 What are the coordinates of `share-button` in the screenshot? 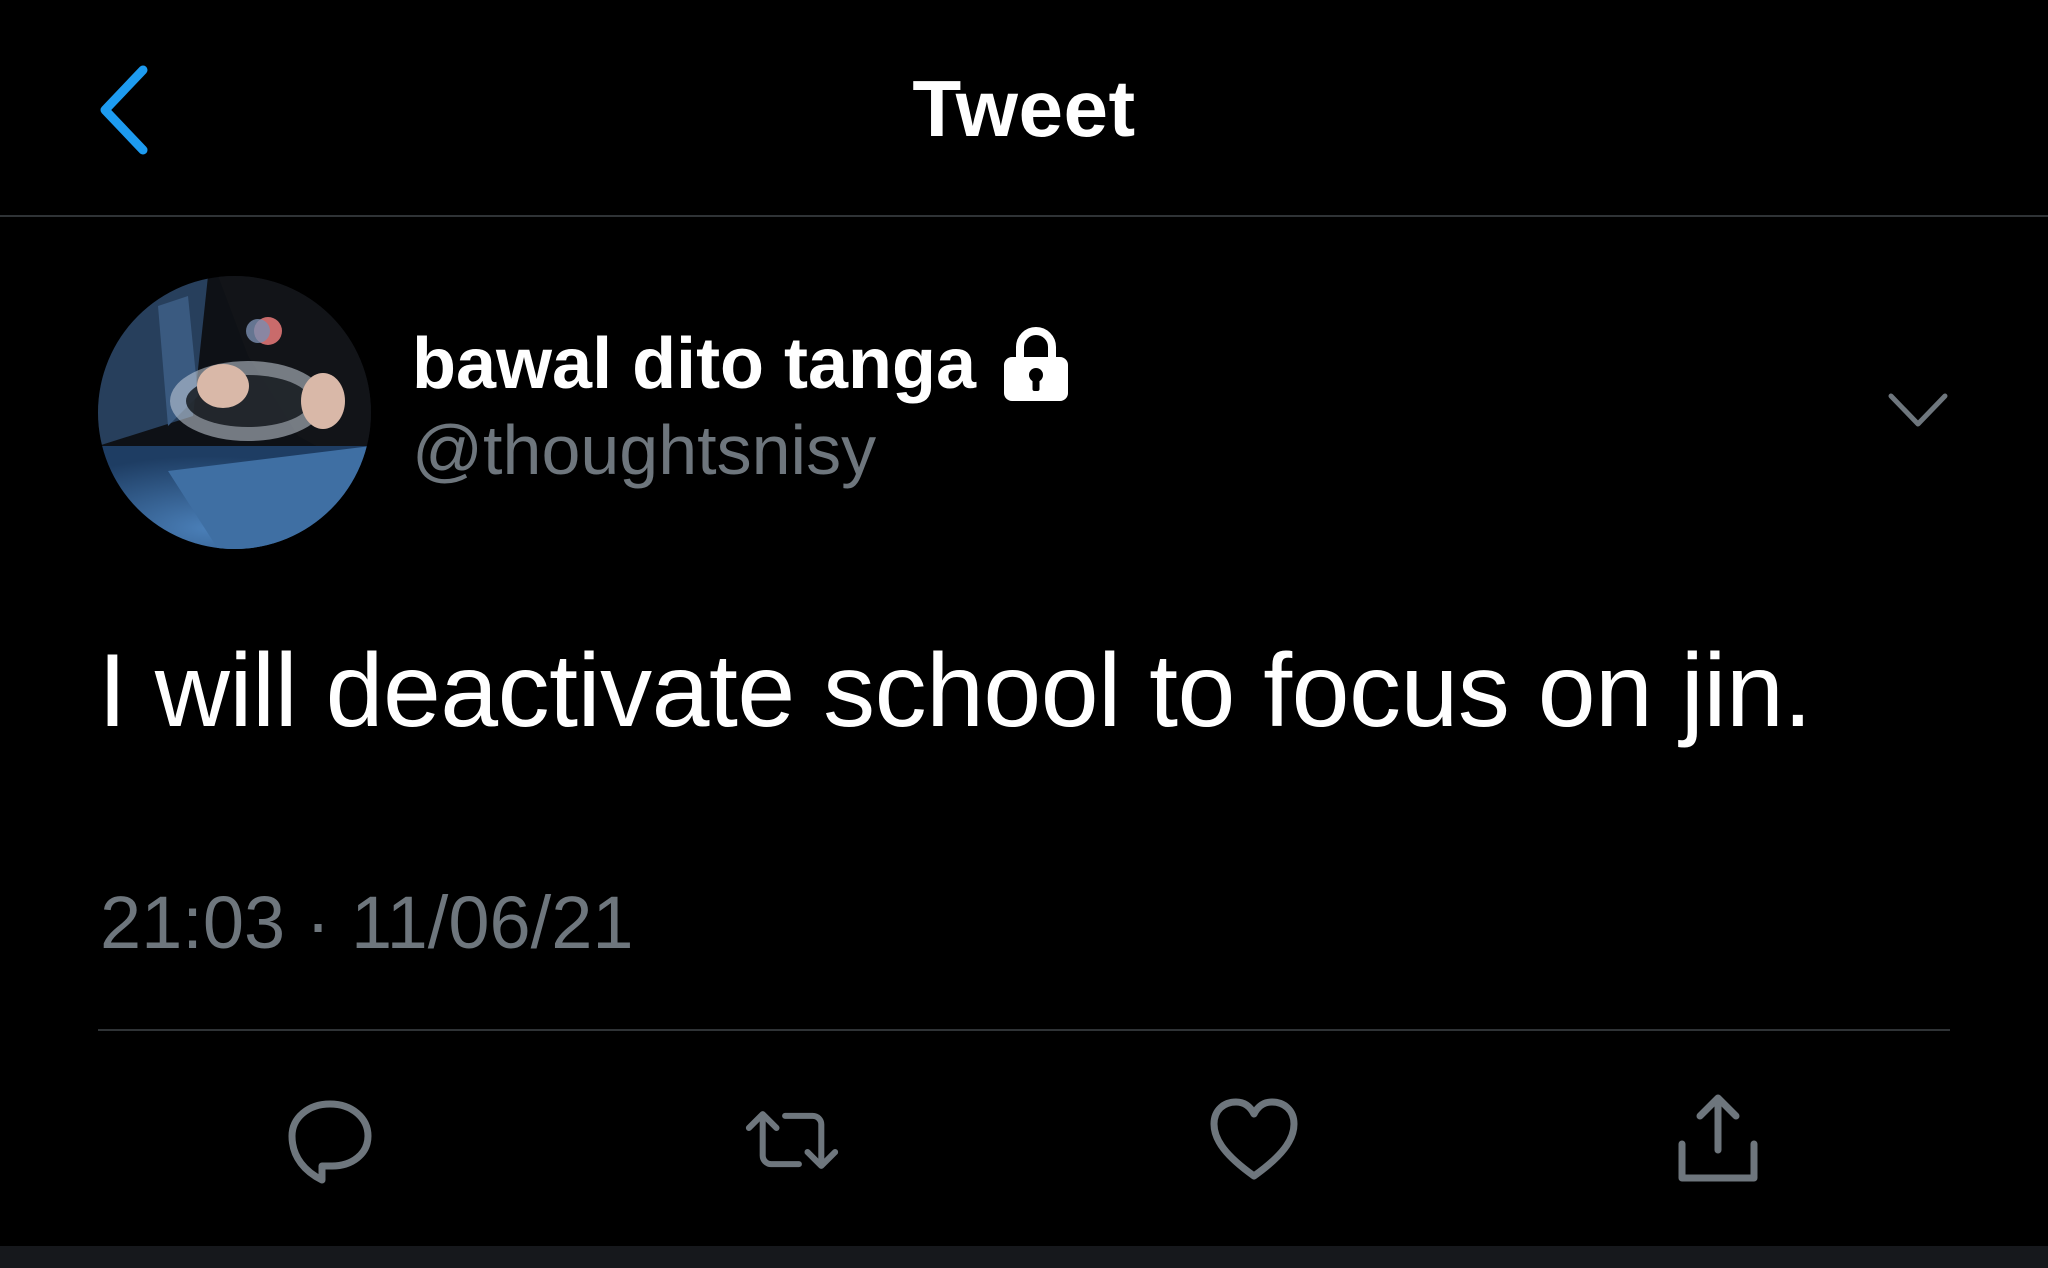 It's located at (1718, 1140).